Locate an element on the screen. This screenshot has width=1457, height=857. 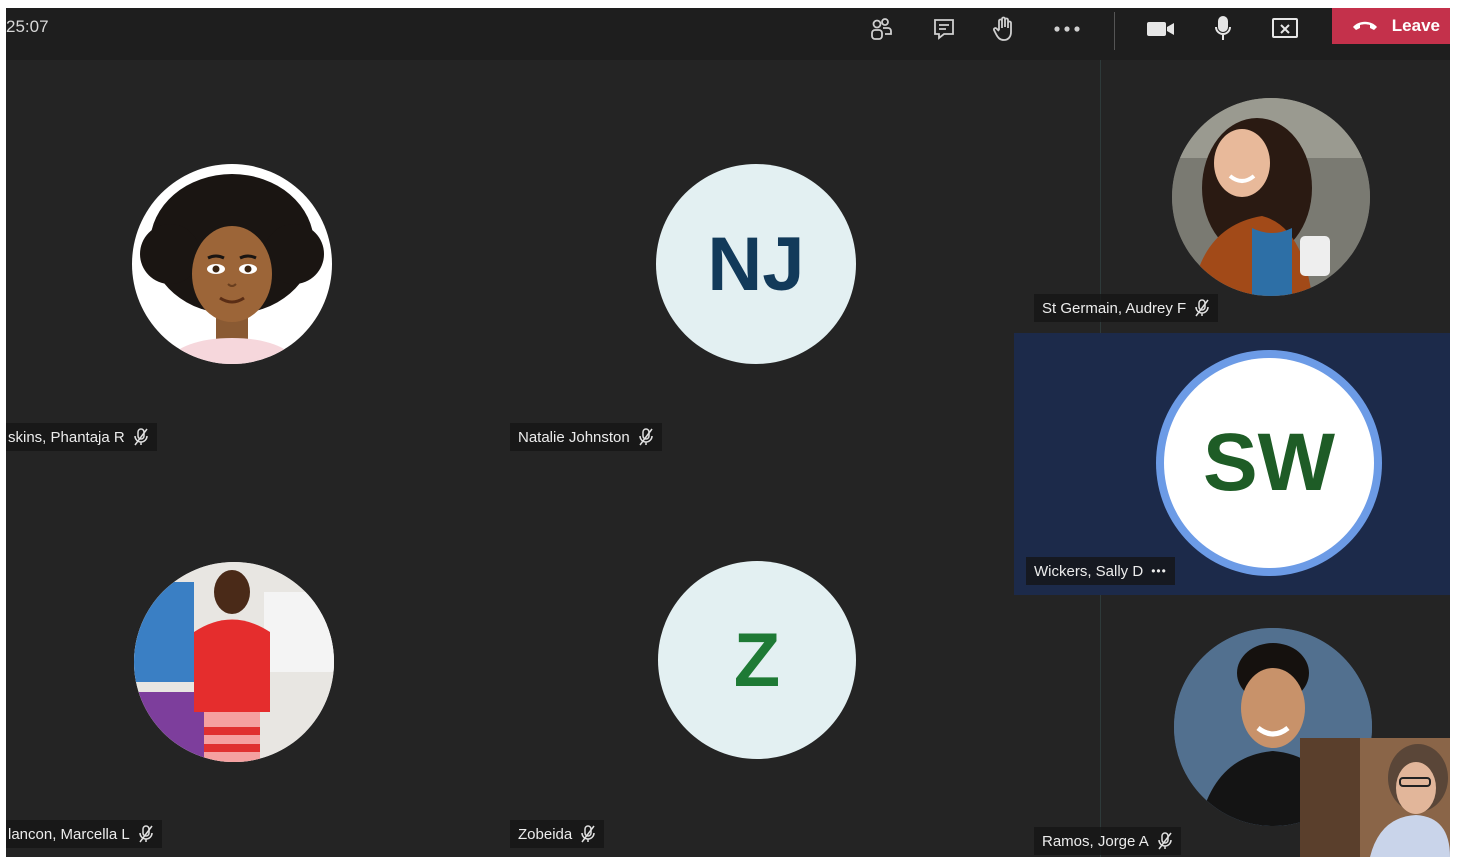
participant-name: Wickers, Sally D is located at coordinates (1089, 571).